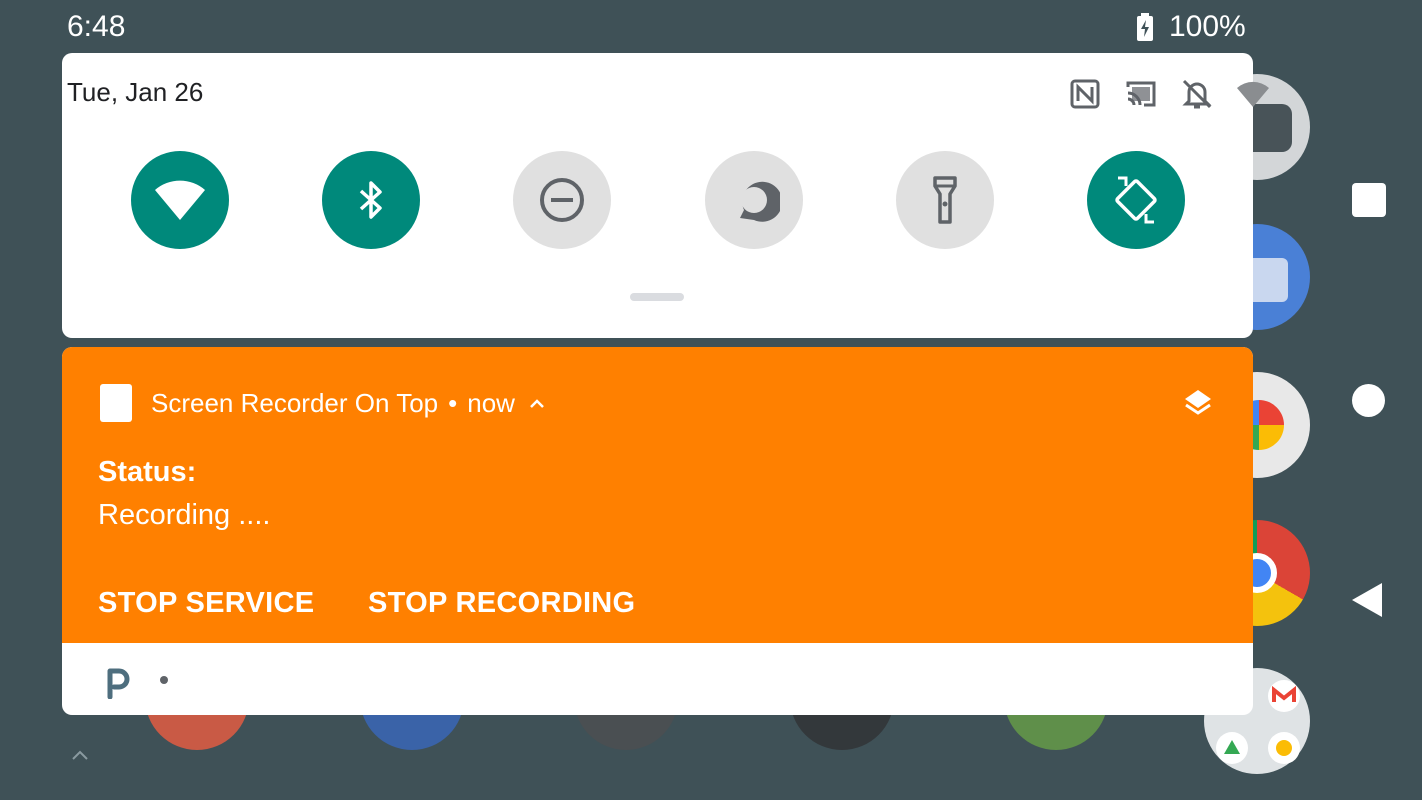 The width and height of the screenshot is (1422, 800). Describe the element at coordinates (1197, 94) in the screenshot. I see `notifications-off-icon` at that location.